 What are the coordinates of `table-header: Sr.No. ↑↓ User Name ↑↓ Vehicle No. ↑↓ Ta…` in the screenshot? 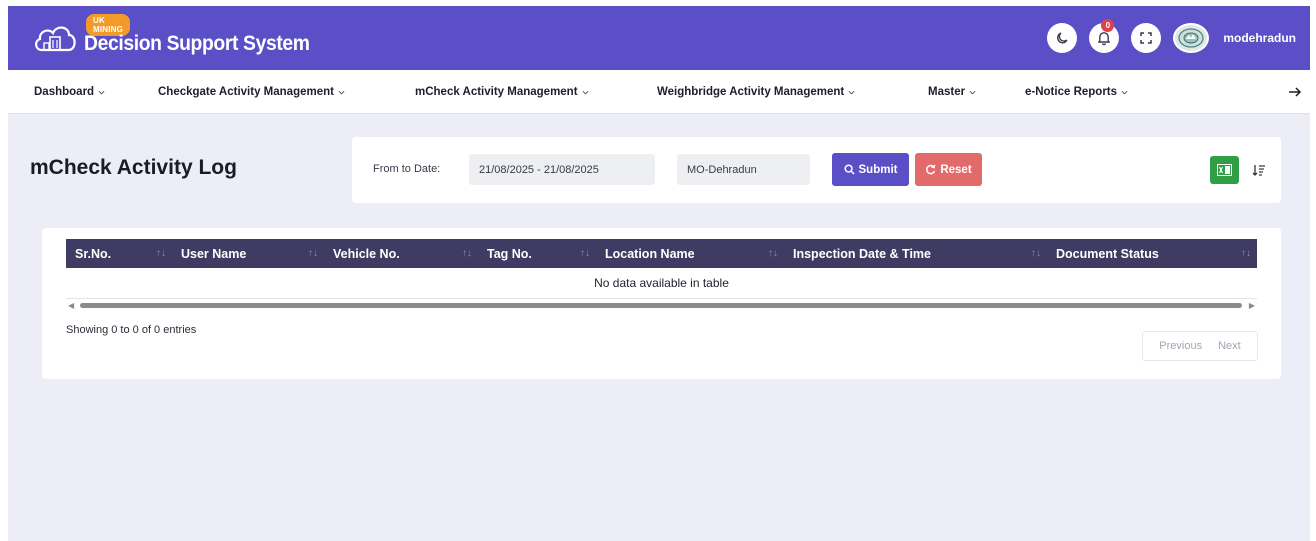 It's located at (661, 253).